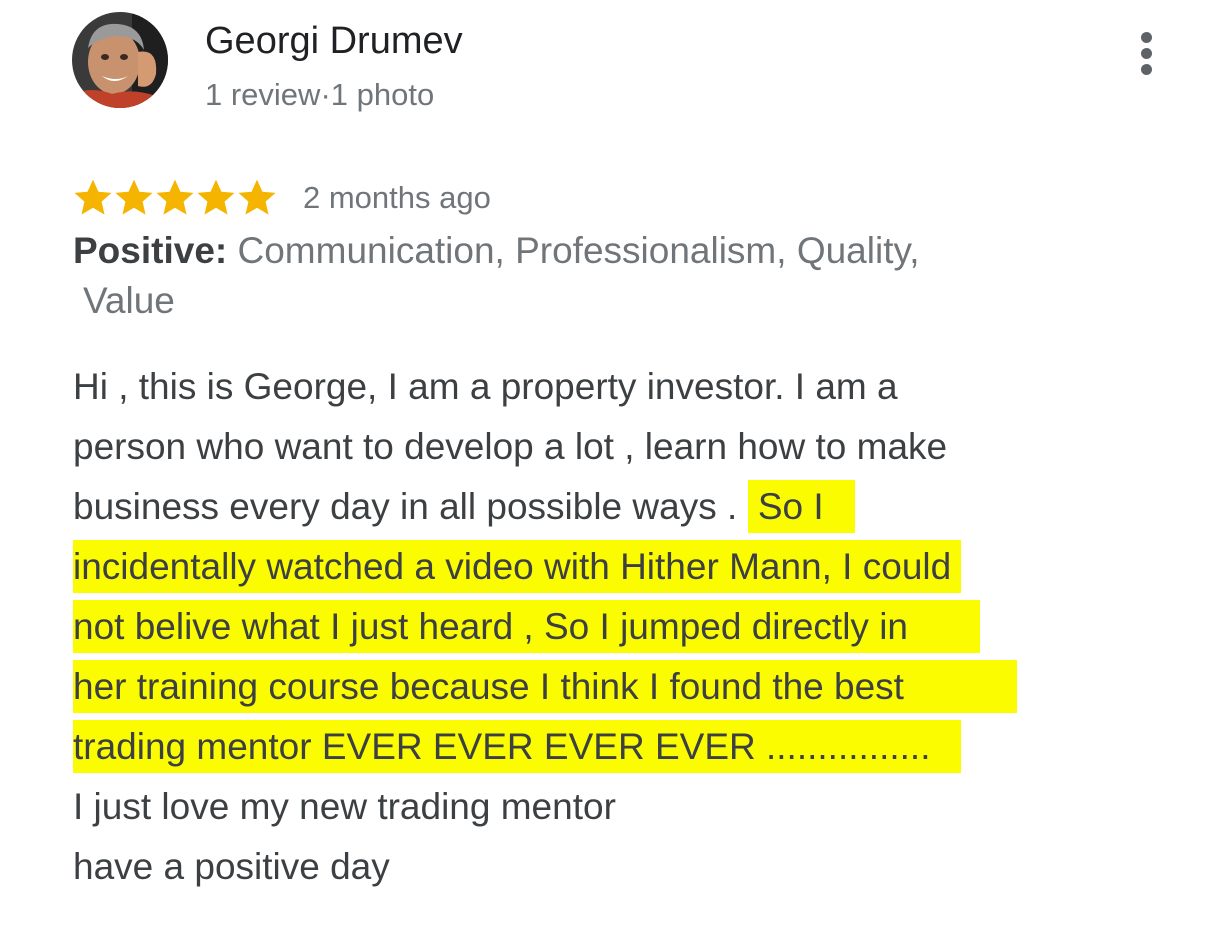 This screenshot has height=942, width=1218. I want to click on star-rating, so click(174, 198).